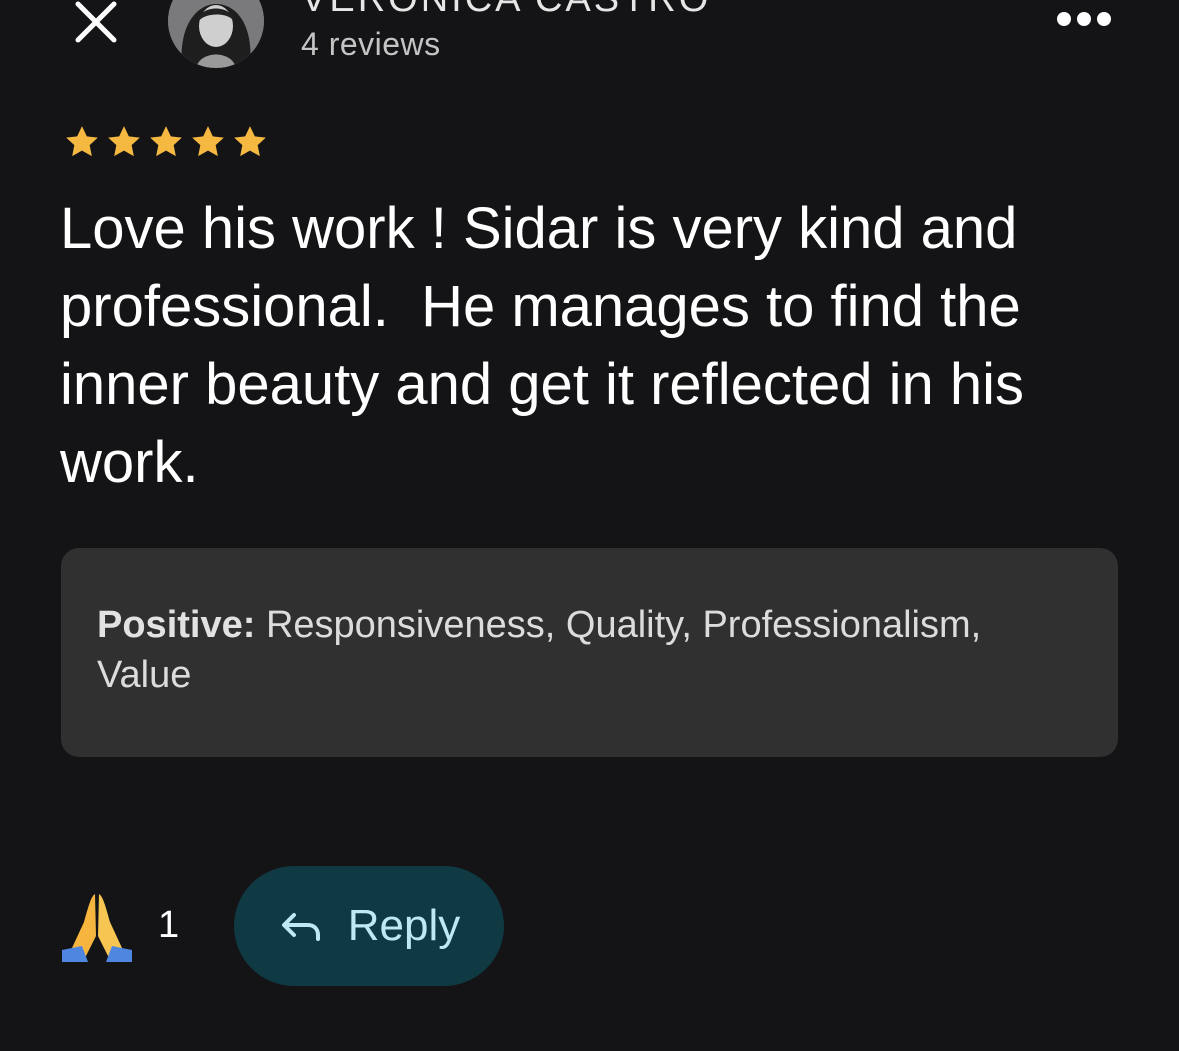 This screenshot has height=1051, width=1179. Describe the element at coordinates (371, 44) in the screenshot. I see `review-count: 4 reviews` at that location.